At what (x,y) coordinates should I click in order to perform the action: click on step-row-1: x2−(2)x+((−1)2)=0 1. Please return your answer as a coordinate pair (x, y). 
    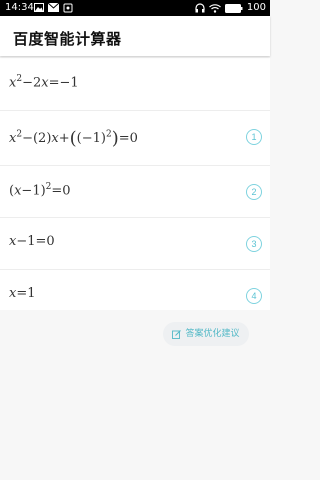
    Looking at the image, I should click on (135, 138).